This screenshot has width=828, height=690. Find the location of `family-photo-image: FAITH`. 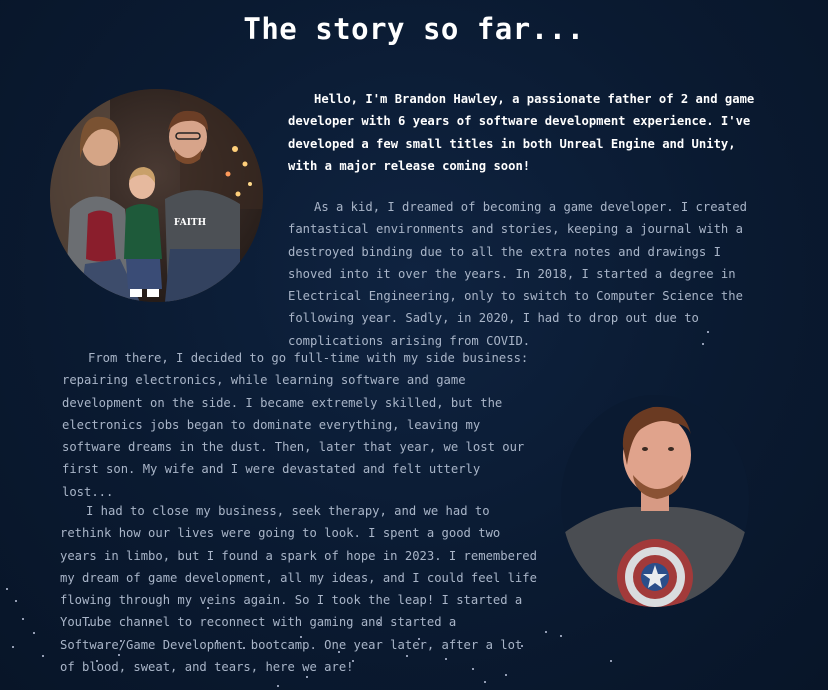

family-photo-image: FAITH is located at coordinates (156, 195).